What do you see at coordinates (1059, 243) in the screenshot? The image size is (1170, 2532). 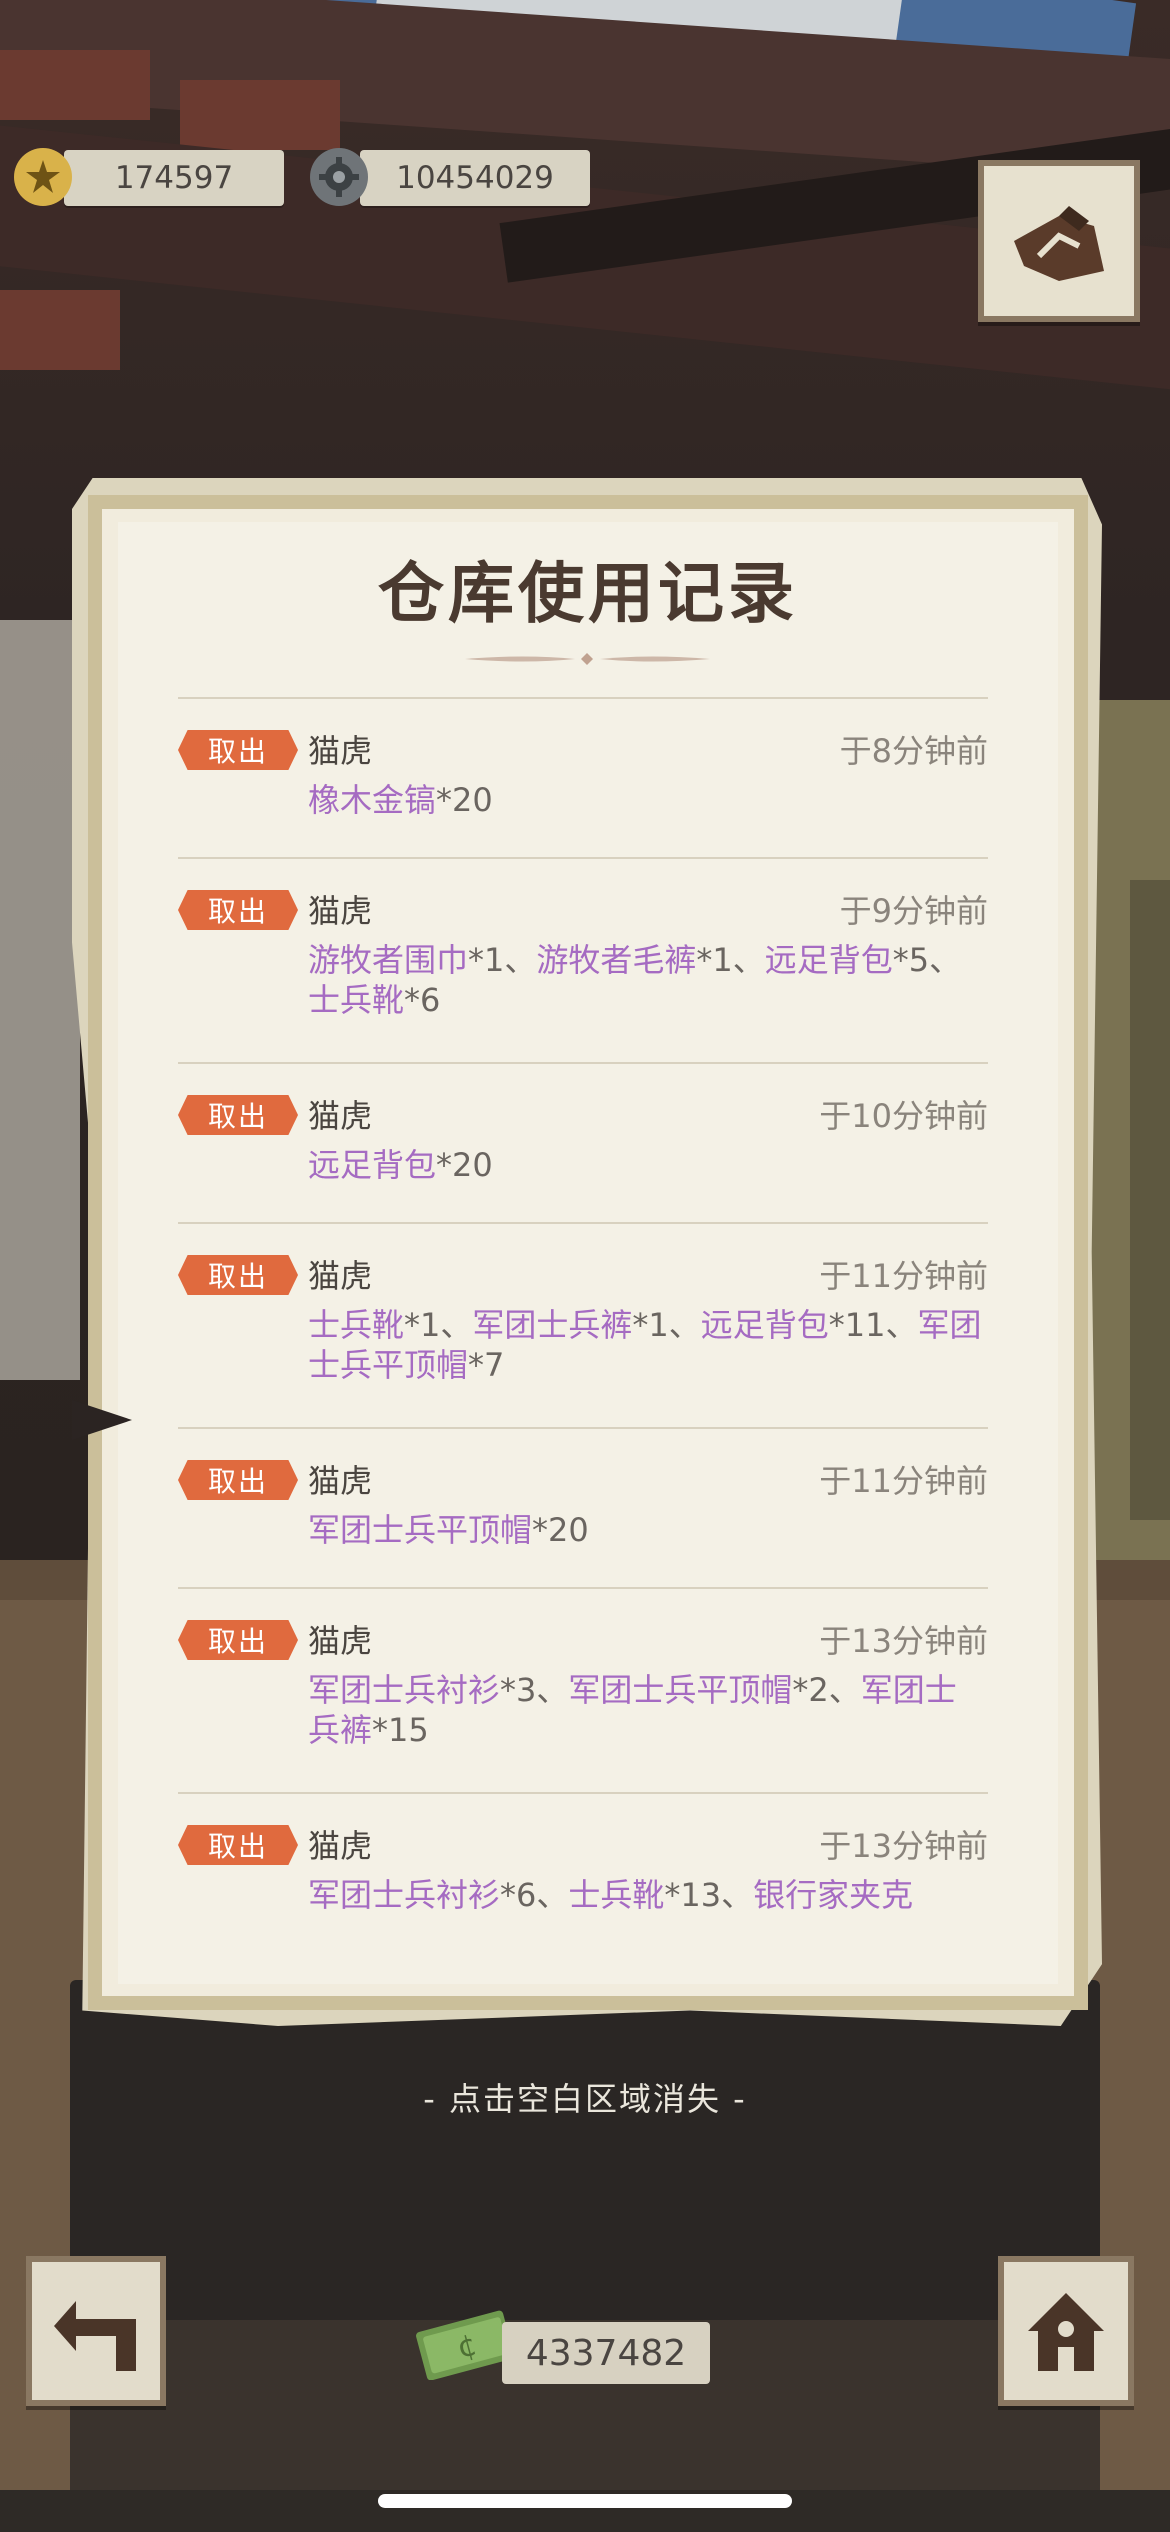 I see `map-icon` at bounding box center [1059, 243].